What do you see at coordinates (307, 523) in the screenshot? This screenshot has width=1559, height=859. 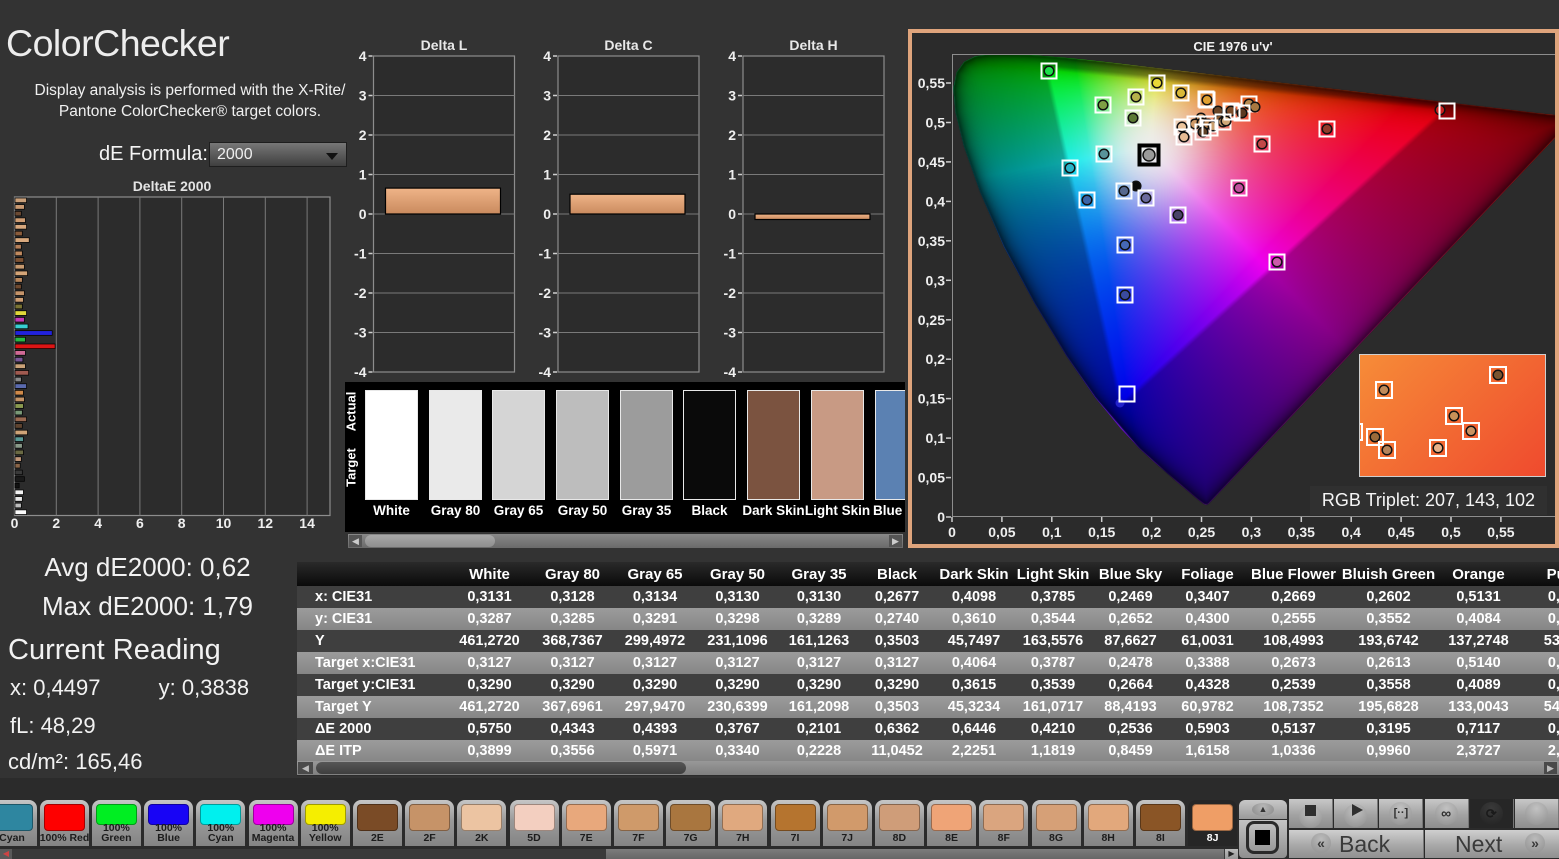 I see `svg-text: 14` at bounding box center [307, 523].